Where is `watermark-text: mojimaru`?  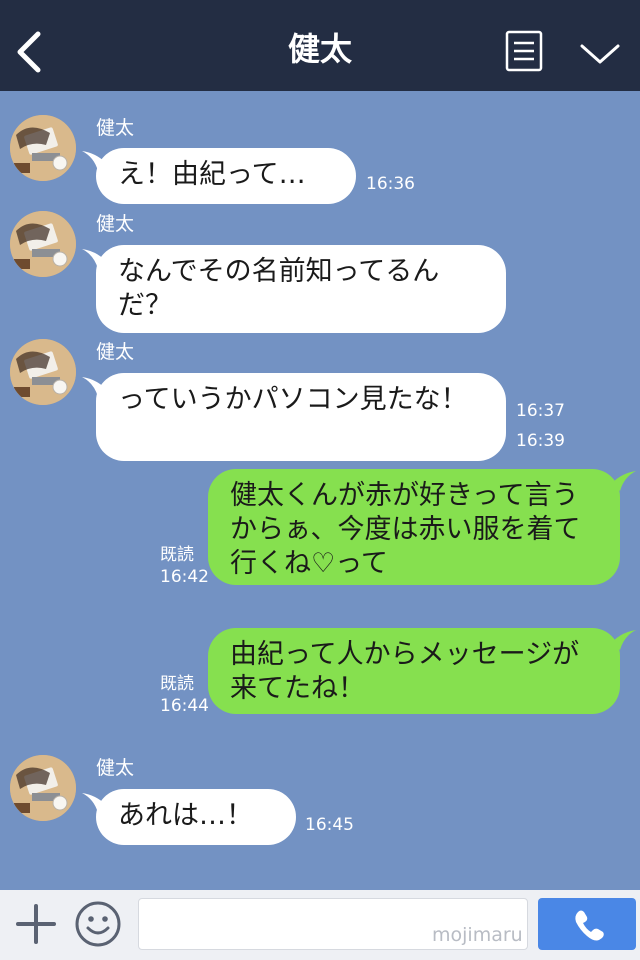
watermark-text: mojimaru is located at coordinates (477, 935).